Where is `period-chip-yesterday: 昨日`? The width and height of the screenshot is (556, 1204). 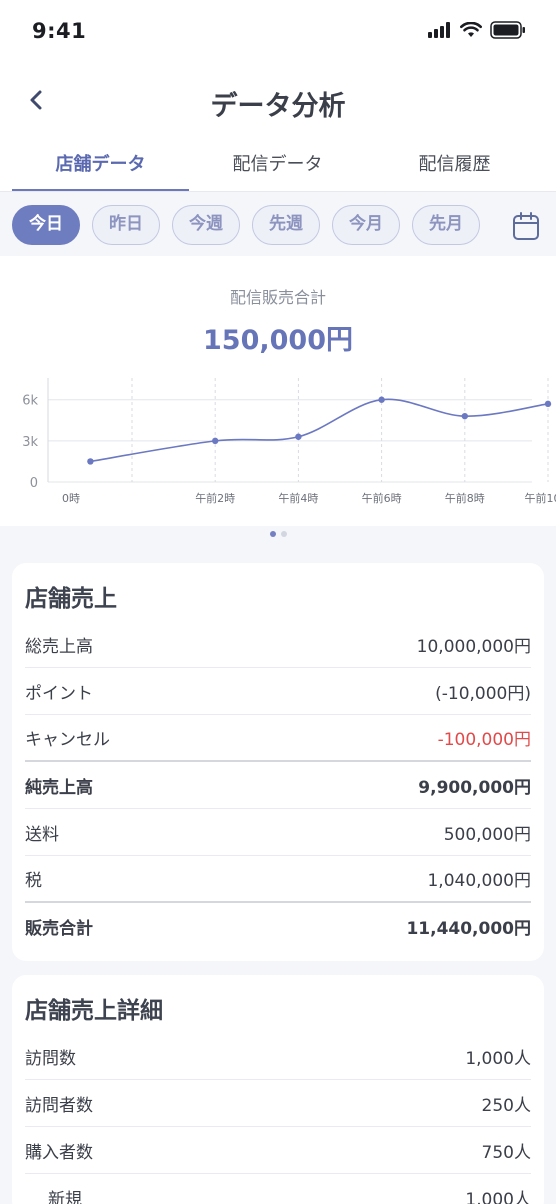
period-chip-yesterday: 昨日 is located at coordinates (126, 225).